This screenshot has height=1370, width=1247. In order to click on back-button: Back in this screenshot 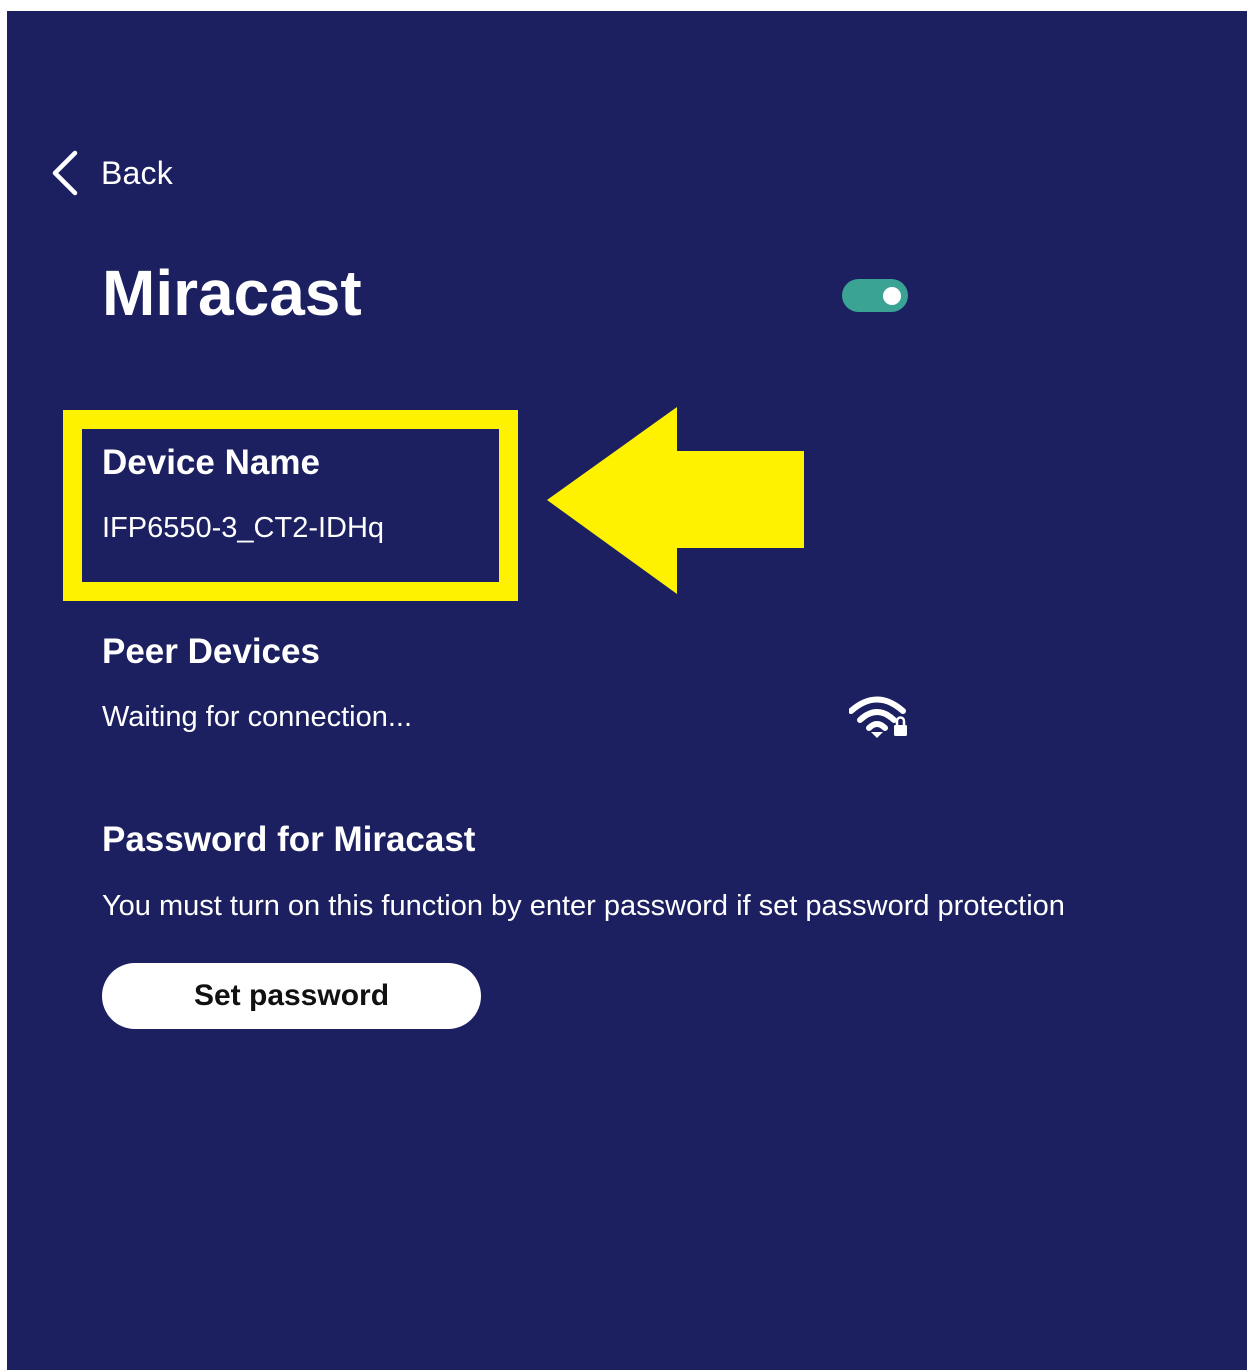, I will do `click(109, 173)`.